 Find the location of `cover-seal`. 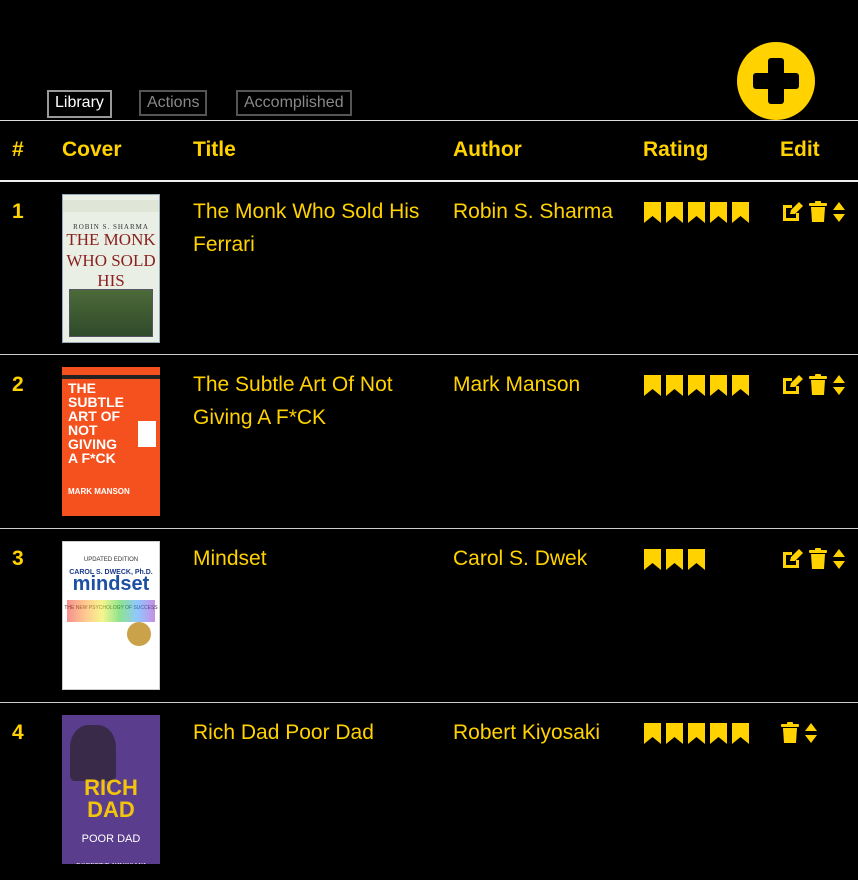

cover-seal is located at coordinates (139, 634).